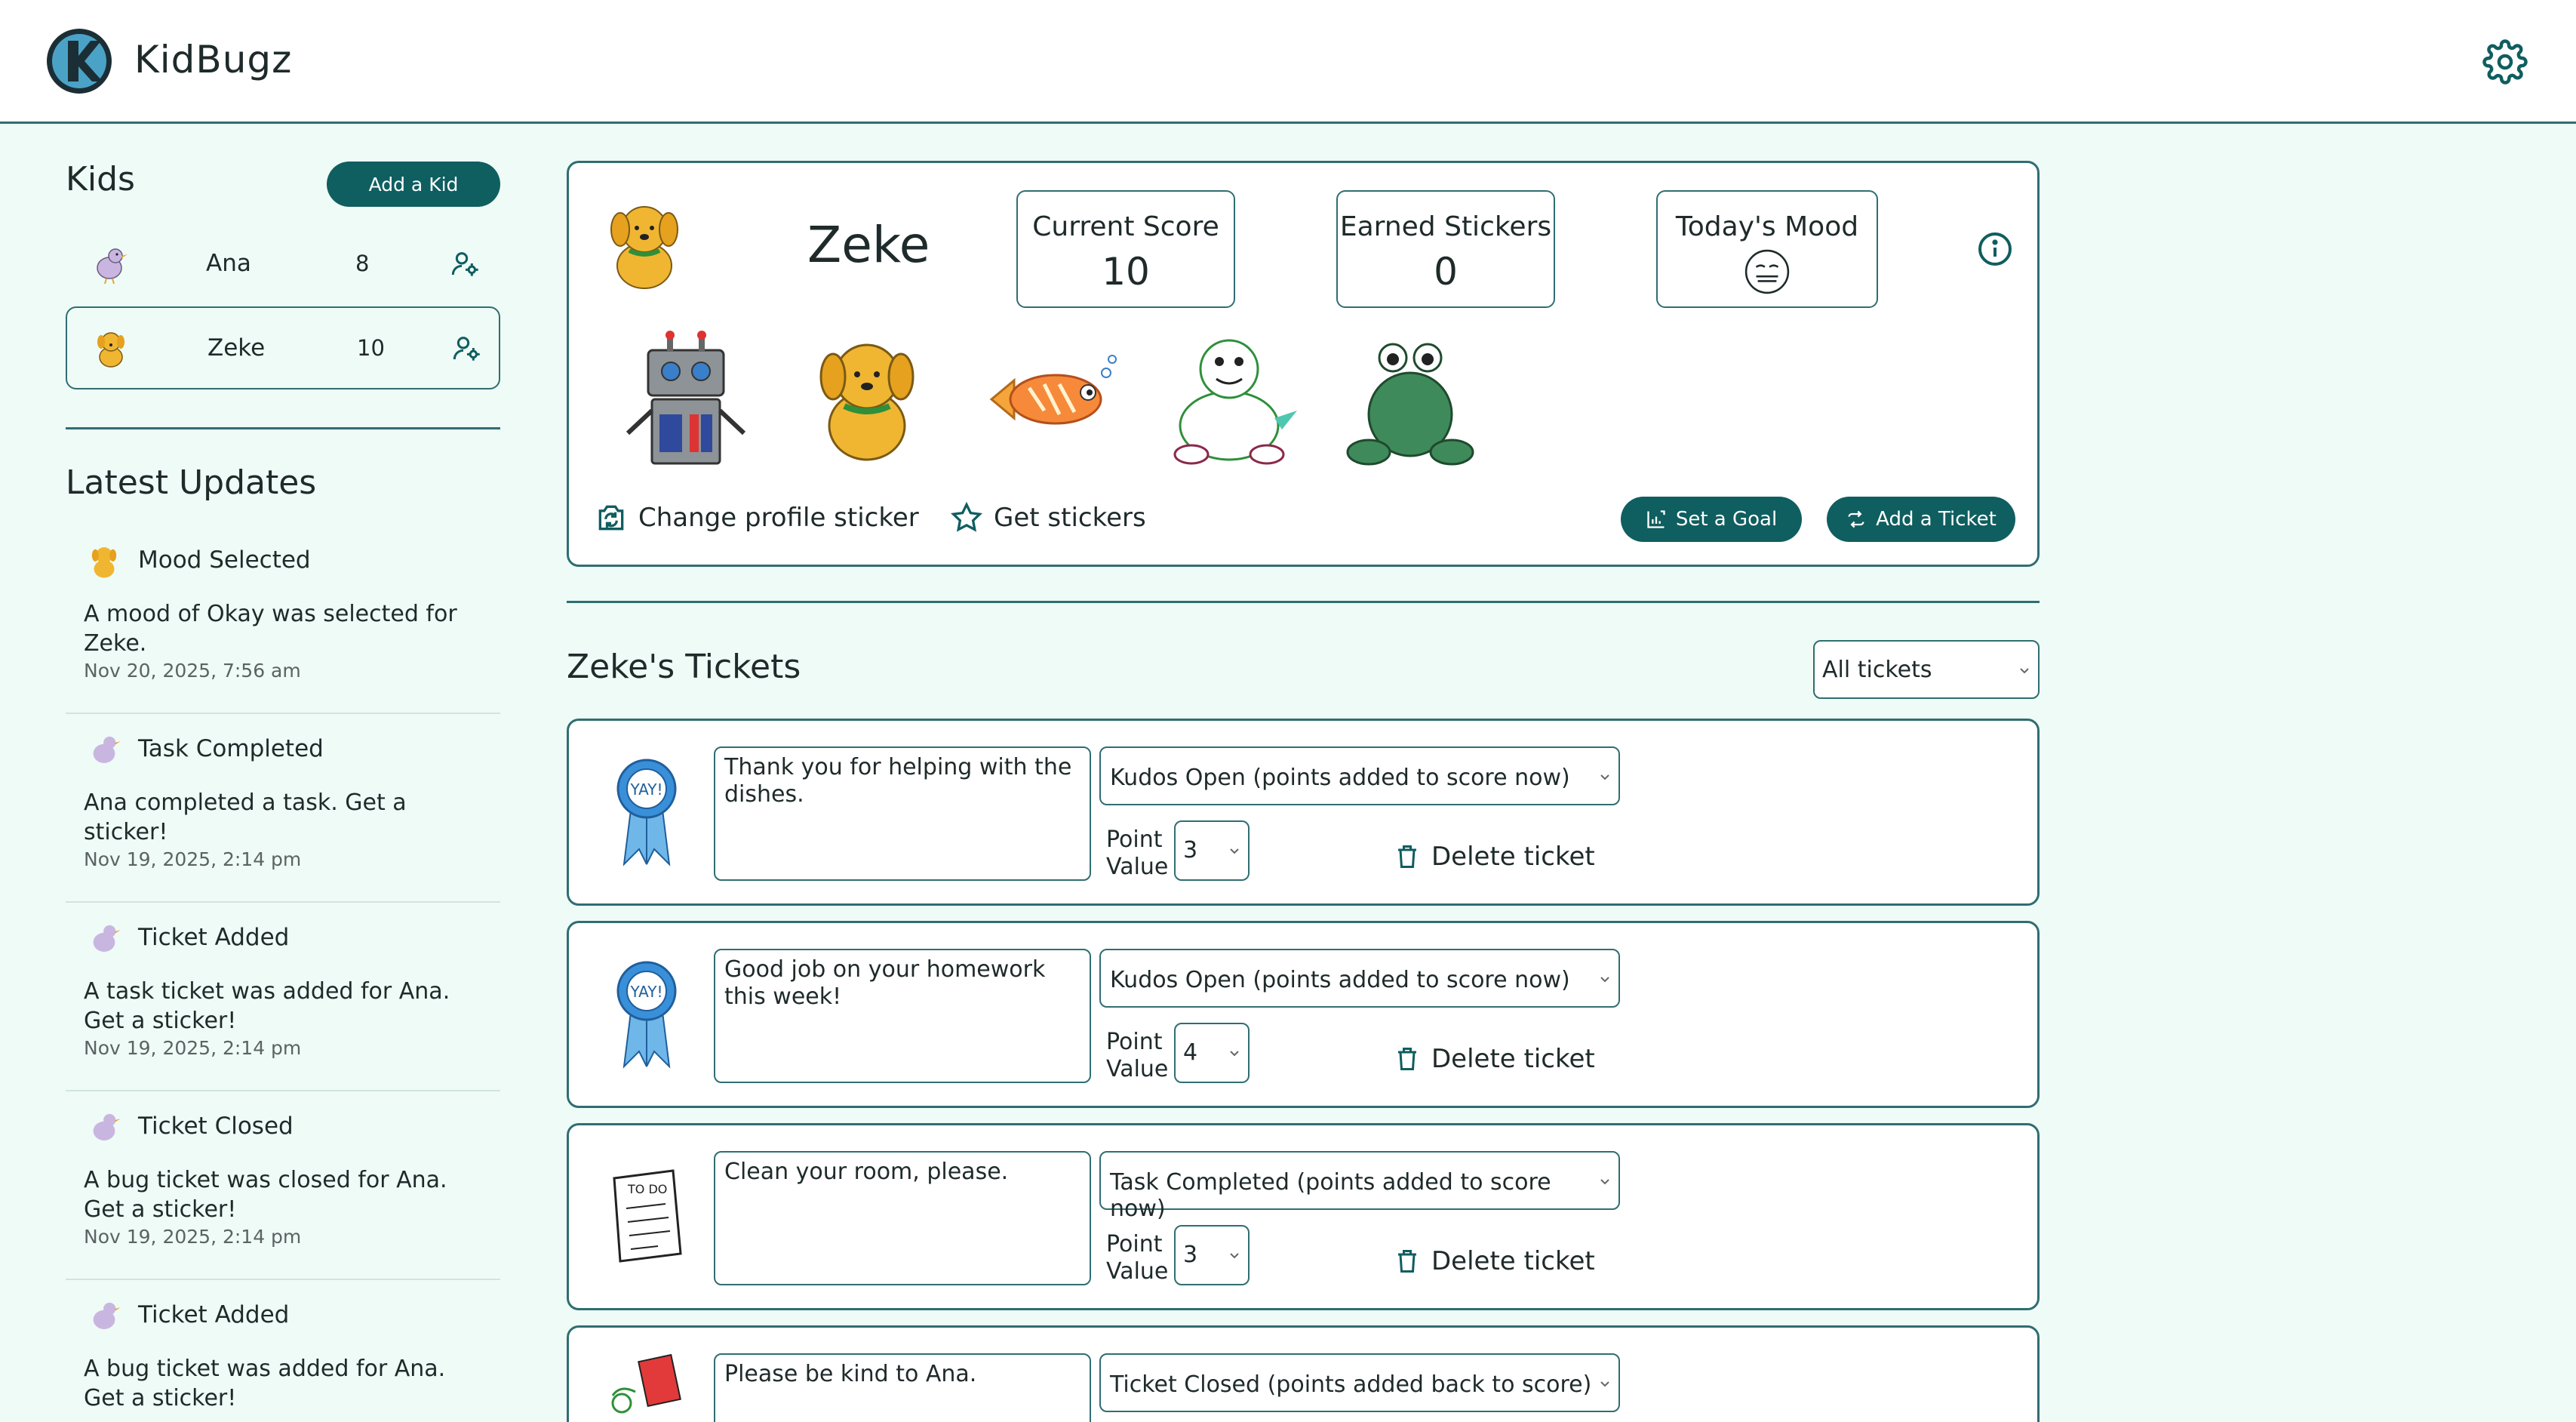  What do you see at coordinates (1212, 1053) in the screenshot?
I see `point-value-select: 4` at bounding box center [1212, 1053].